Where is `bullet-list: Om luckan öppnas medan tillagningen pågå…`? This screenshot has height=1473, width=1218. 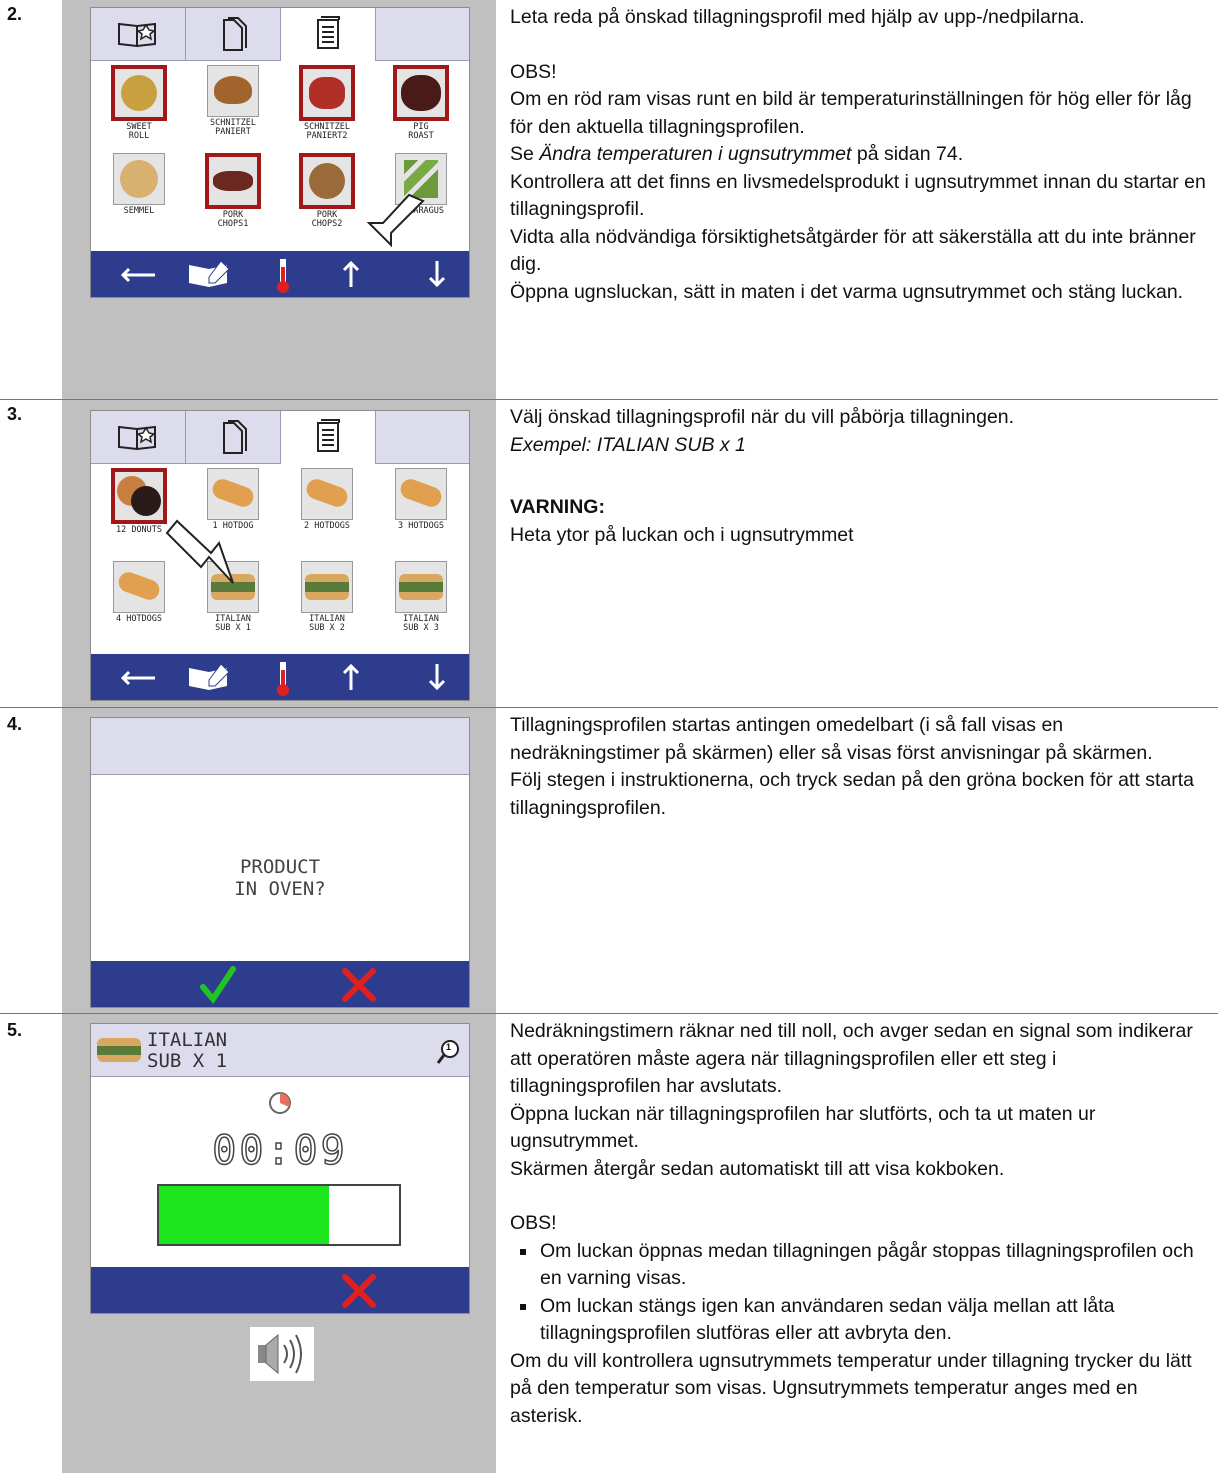
bullet-list: Om luckan öppnas medan tillagningen pågå… is located at coordinates (860, 1293).